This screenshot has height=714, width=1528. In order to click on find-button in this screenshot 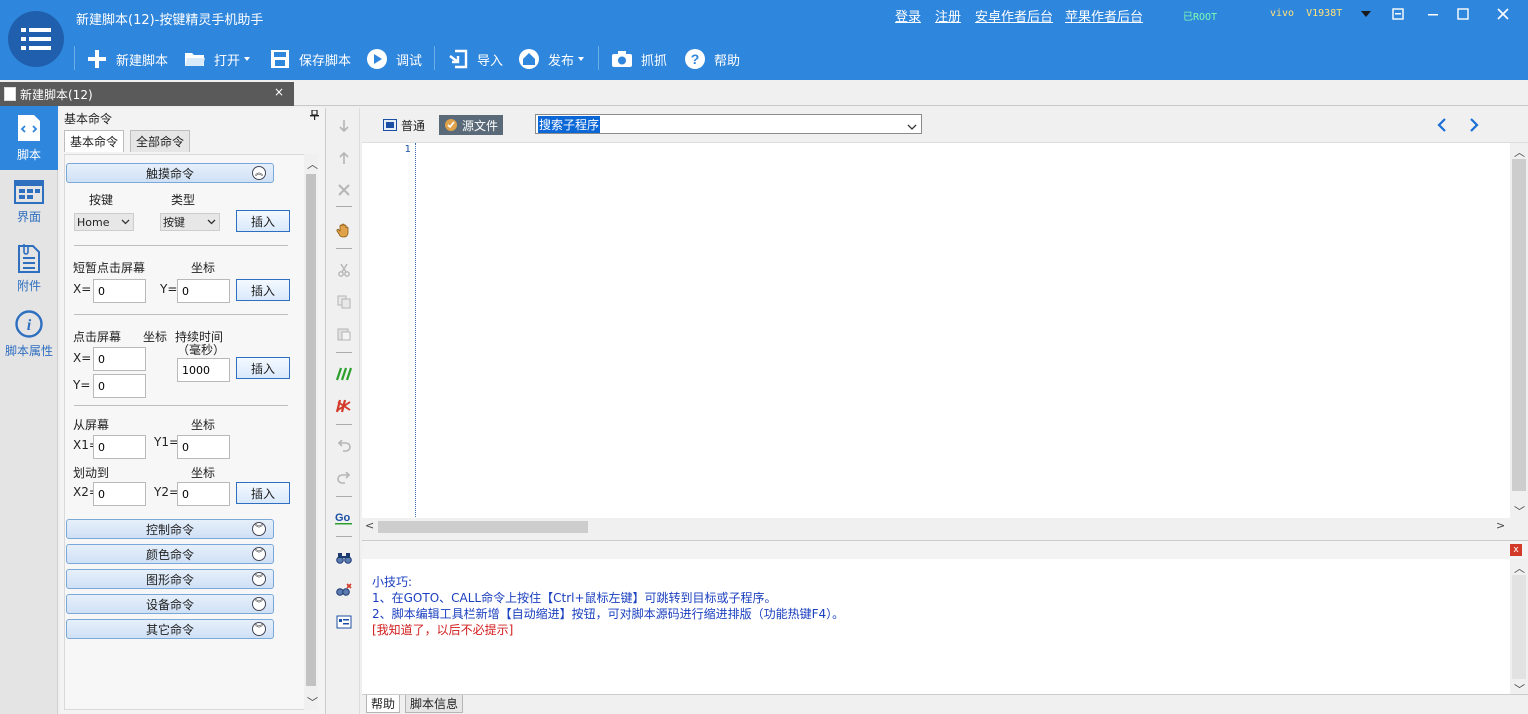, I will do `click(344, 558)`.